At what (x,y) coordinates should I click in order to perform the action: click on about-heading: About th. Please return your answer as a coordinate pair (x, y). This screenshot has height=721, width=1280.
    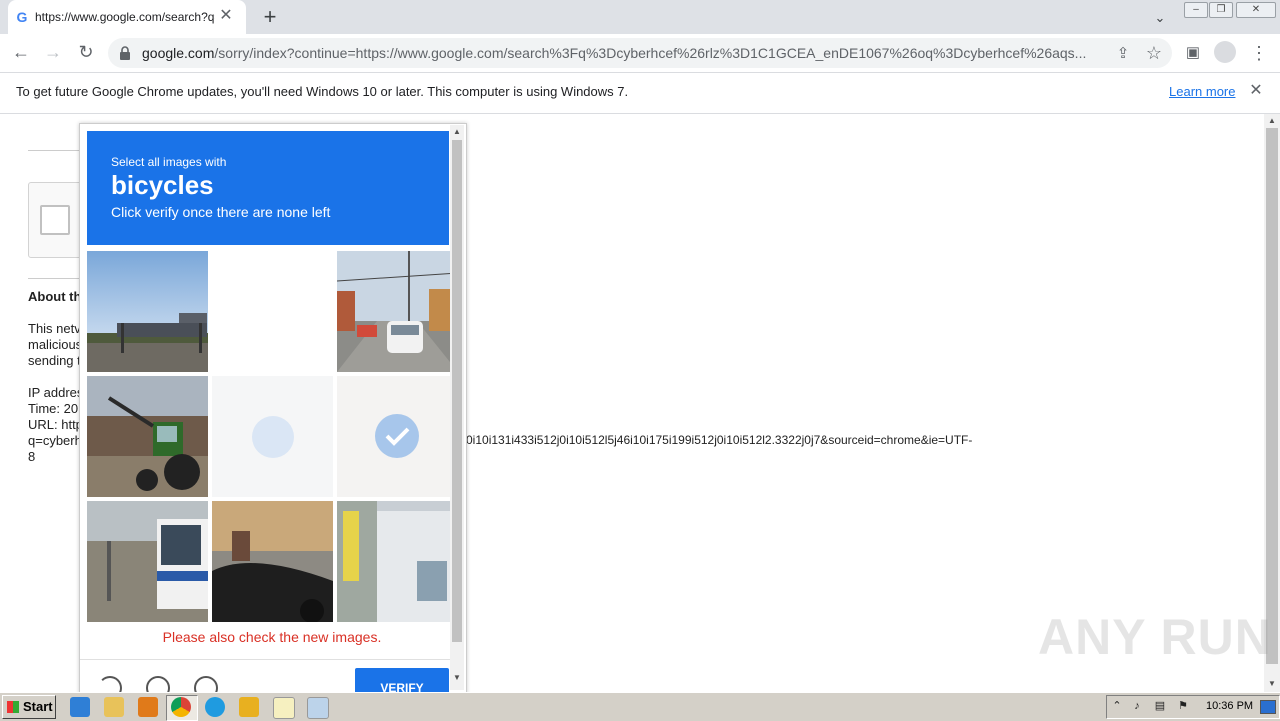
    Looking at the image, I should click on (55, 296).